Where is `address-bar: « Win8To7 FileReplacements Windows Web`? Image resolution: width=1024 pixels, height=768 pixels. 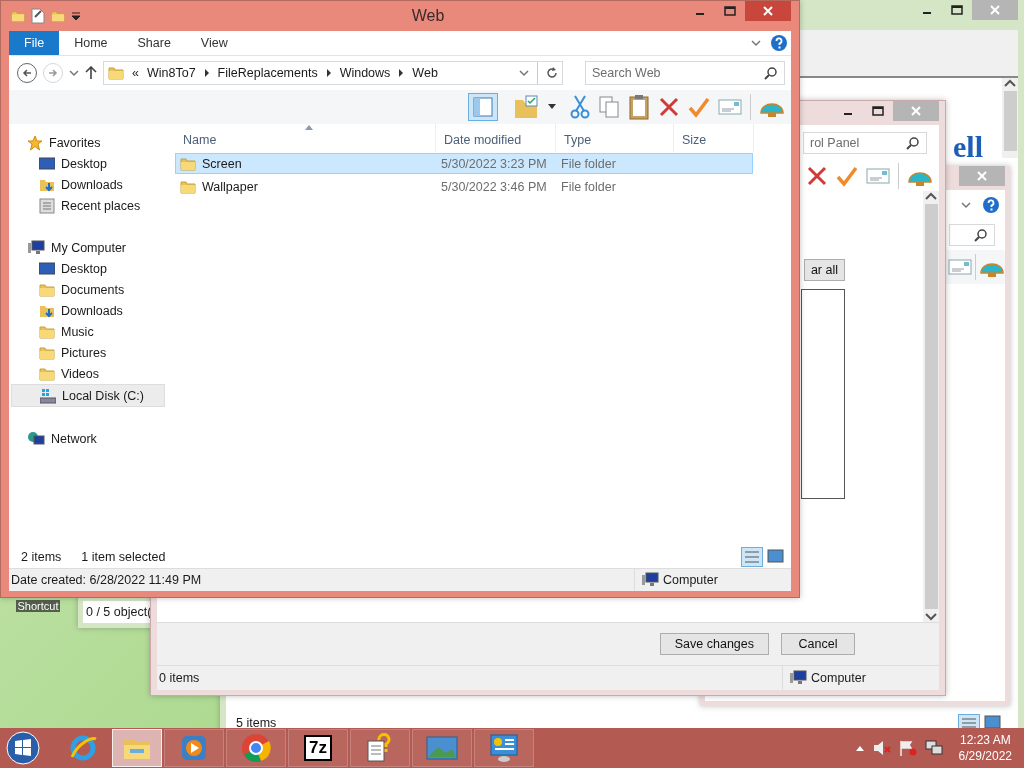
address-bar: « Win8To7 FileReplacements Windows Web is located at coordinates (333, 73).